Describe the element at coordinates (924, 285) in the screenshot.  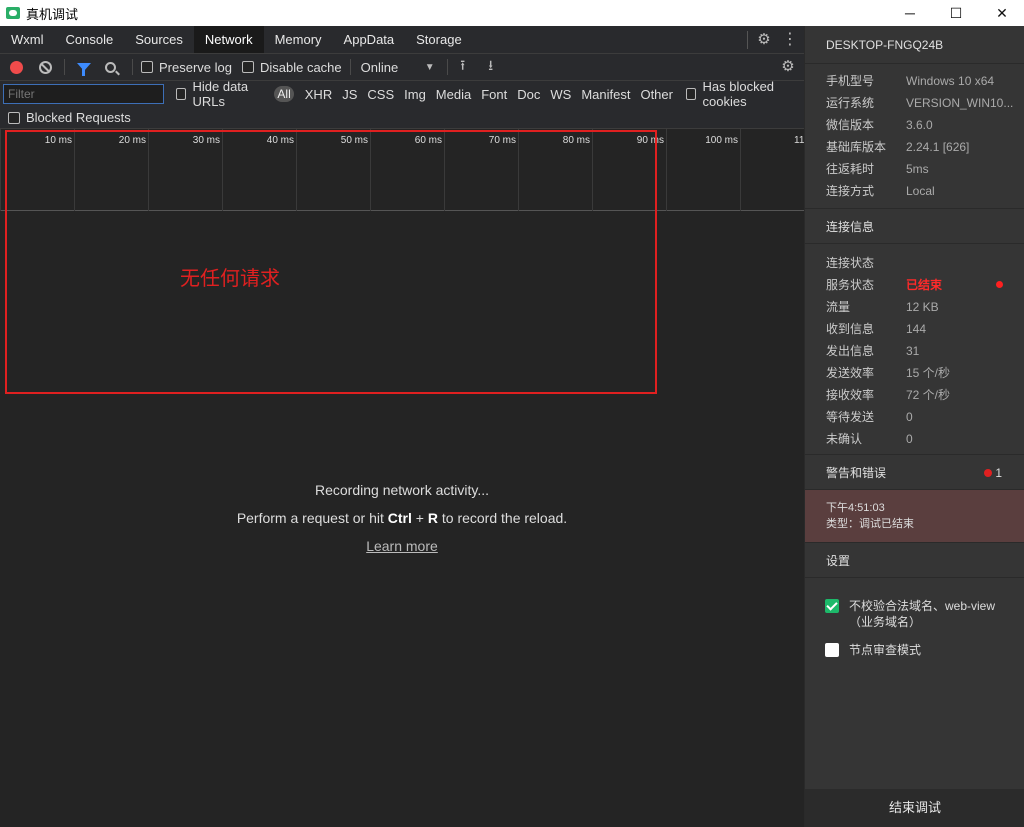
I see `service-status-value: 已结束` at that location.